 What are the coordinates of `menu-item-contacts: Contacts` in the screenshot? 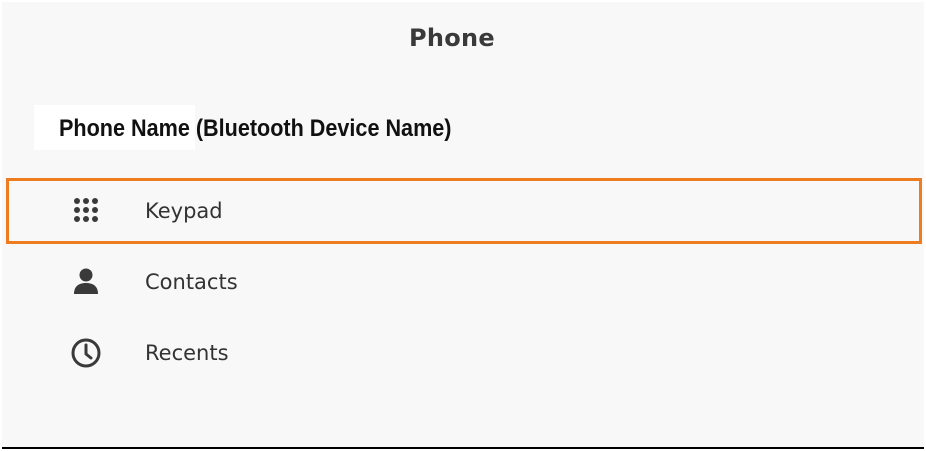 It's located at (464, 282).